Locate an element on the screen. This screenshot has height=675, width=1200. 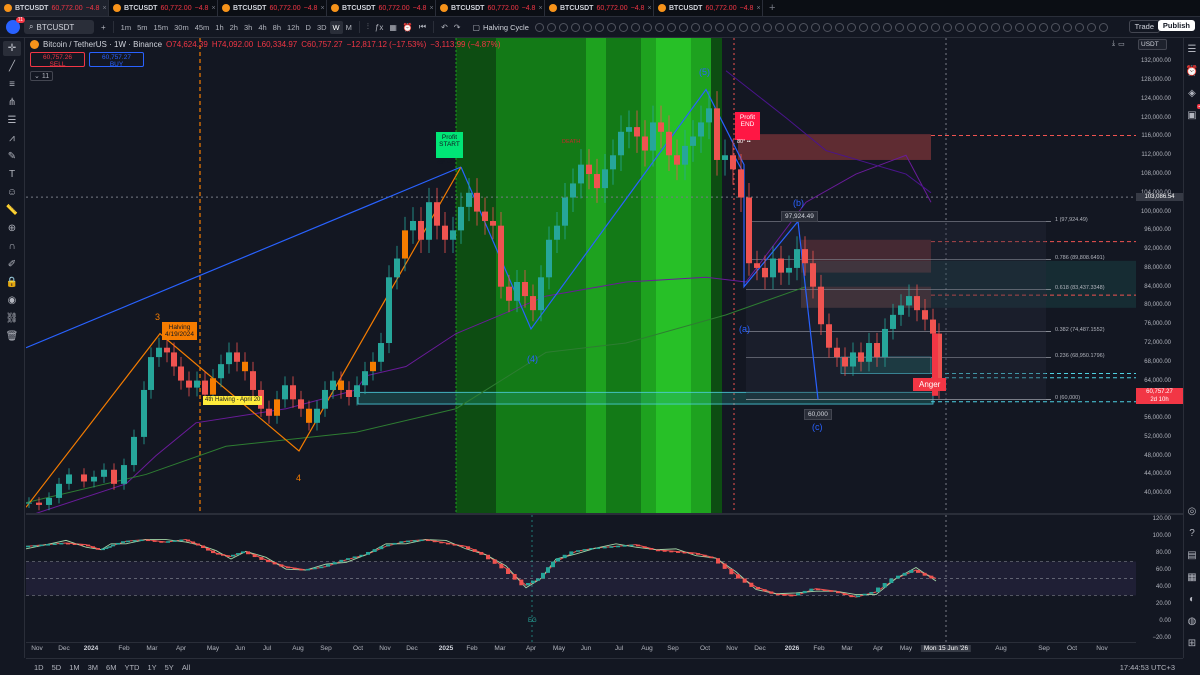
clock: 17:44:53 UTC+3 is located at coordinates (1147, 667).